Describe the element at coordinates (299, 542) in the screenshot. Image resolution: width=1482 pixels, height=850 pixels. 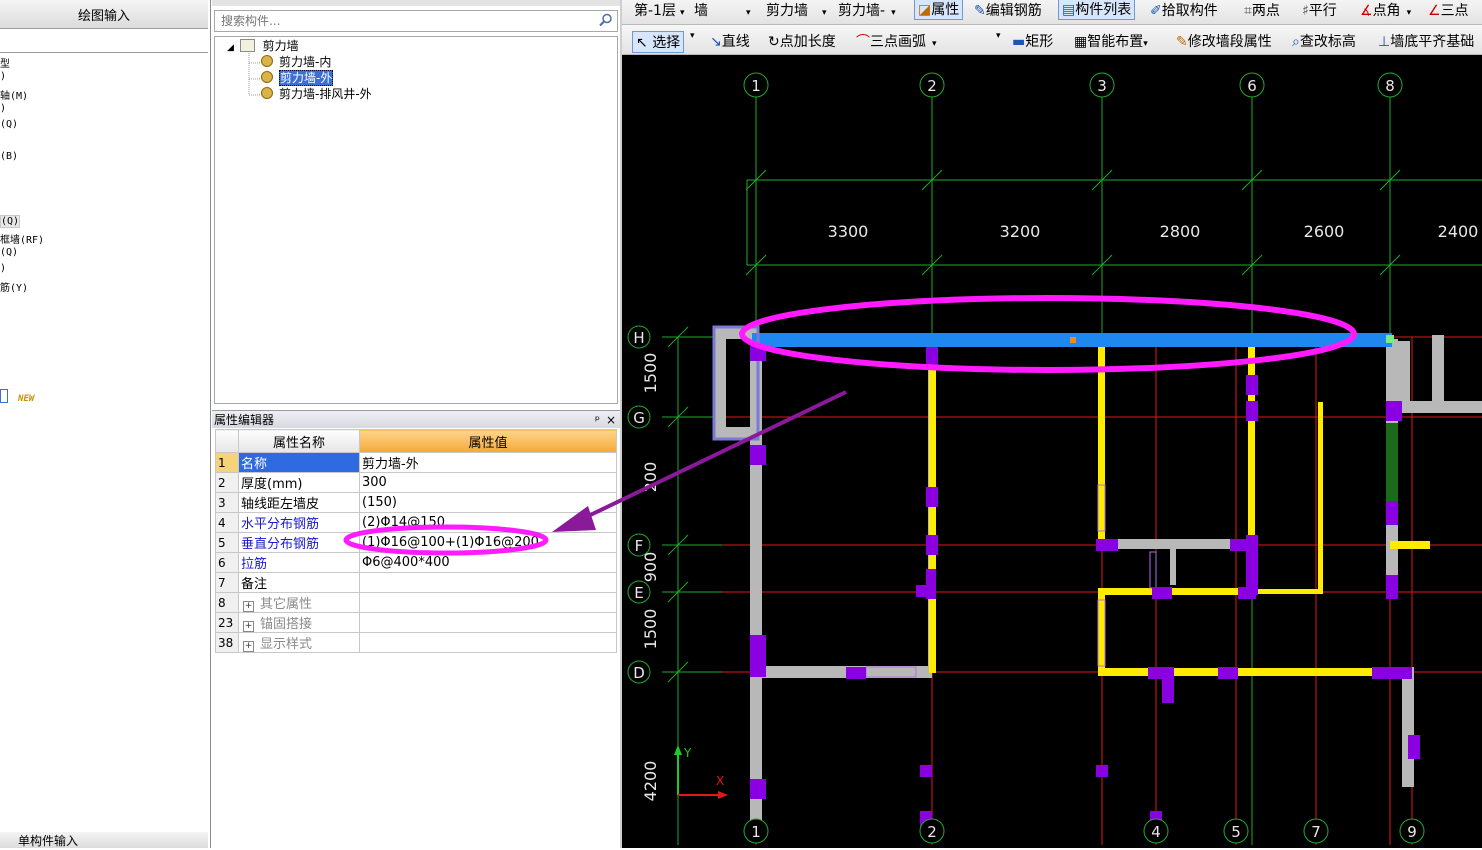
I see `prop-name: 垂直分布钢筋` at that location.